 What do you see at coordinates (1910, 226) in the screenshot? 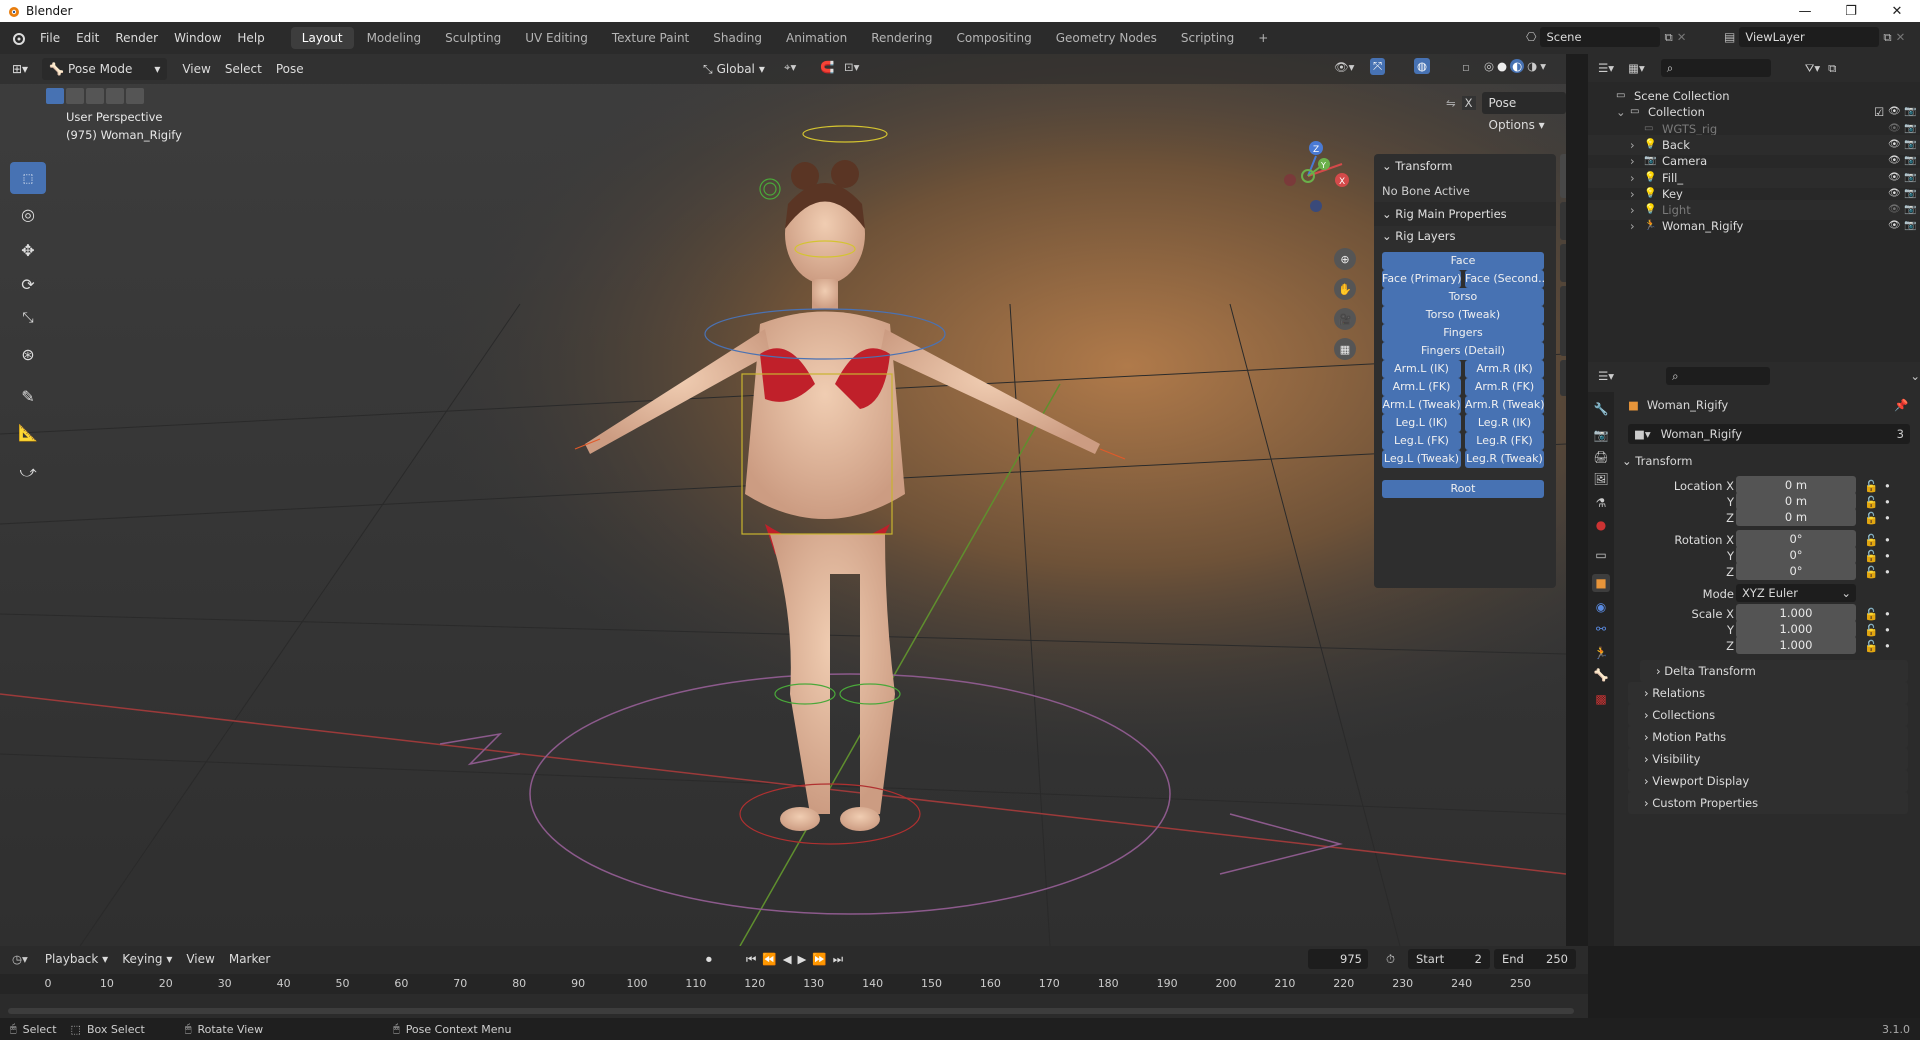
I see `render-camera-icon: 📷` at bounding box center [1910, 226].